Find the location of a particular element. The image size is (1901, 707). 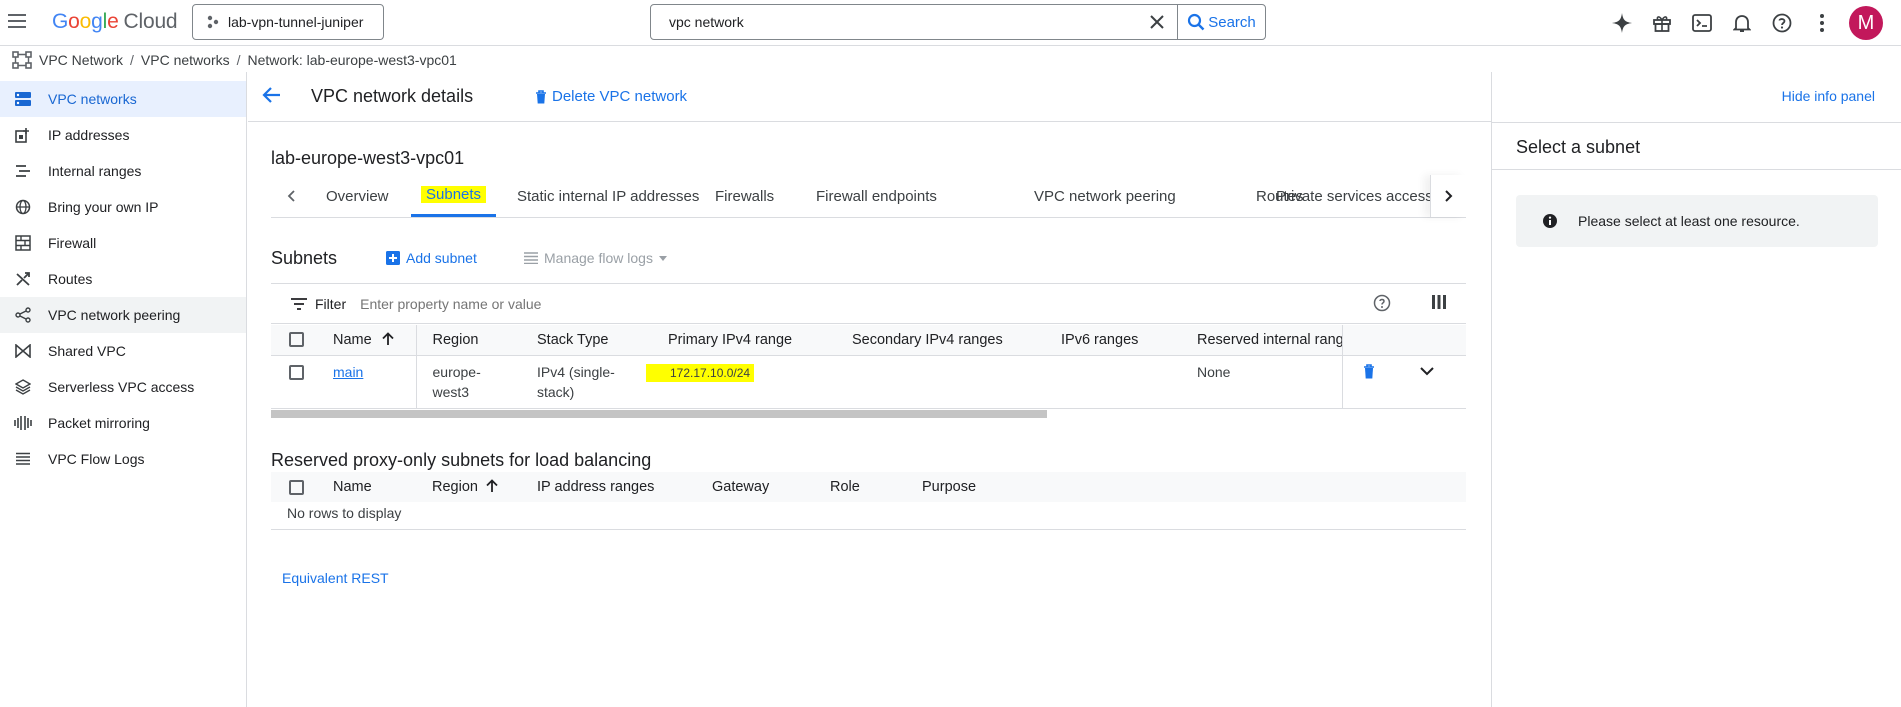

more-options-icon is located at coordinates (1822, 23).